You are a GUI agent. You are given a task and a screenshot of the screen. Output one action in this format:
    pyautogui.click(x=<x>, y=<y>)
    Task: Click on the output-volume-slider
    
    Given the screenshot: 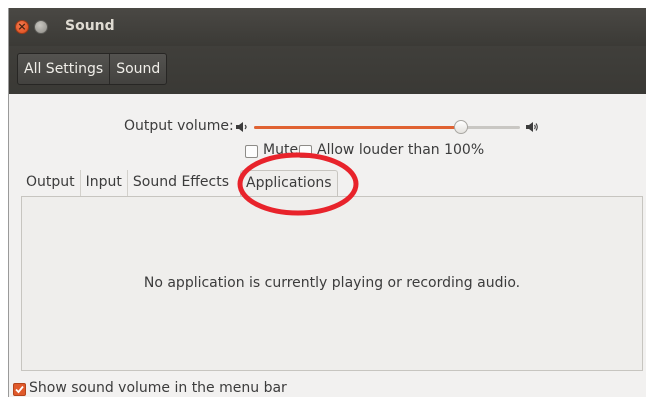 What is the action you would take?
    pyautogui.click(x=387, y=127)
    